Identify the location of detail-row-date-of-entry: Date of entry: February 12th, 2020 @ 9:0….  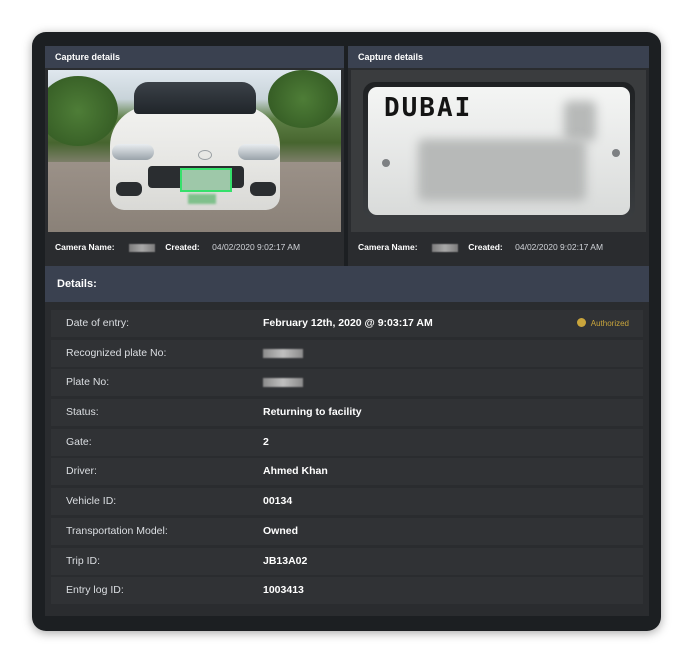
(347, 323).